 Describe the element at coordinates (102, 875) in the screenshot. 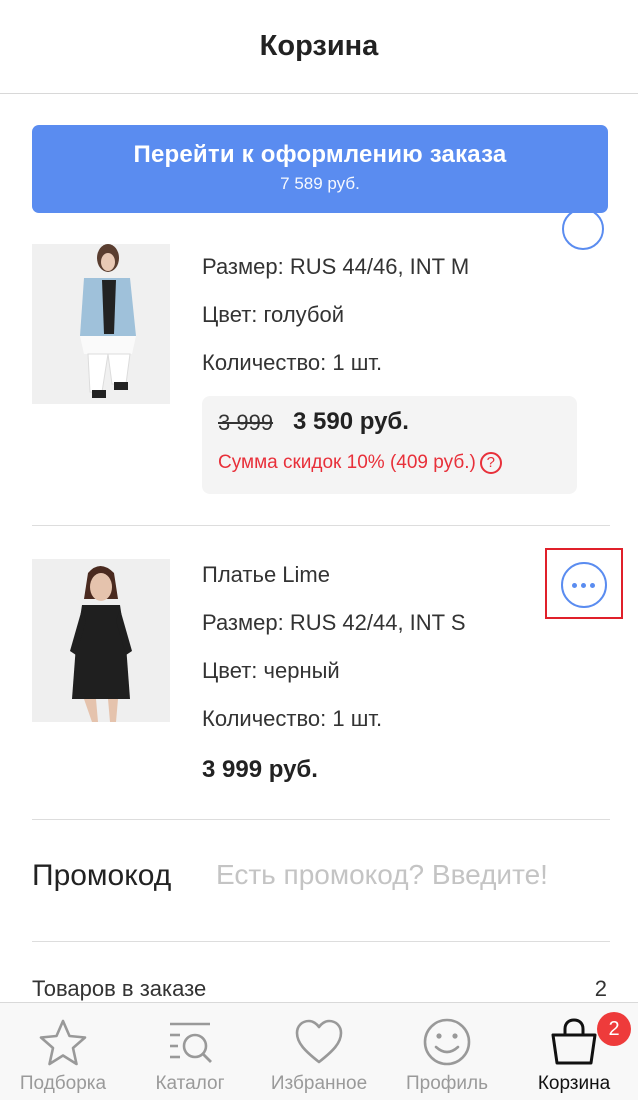

I see `promo-label: Промокод` at that location.